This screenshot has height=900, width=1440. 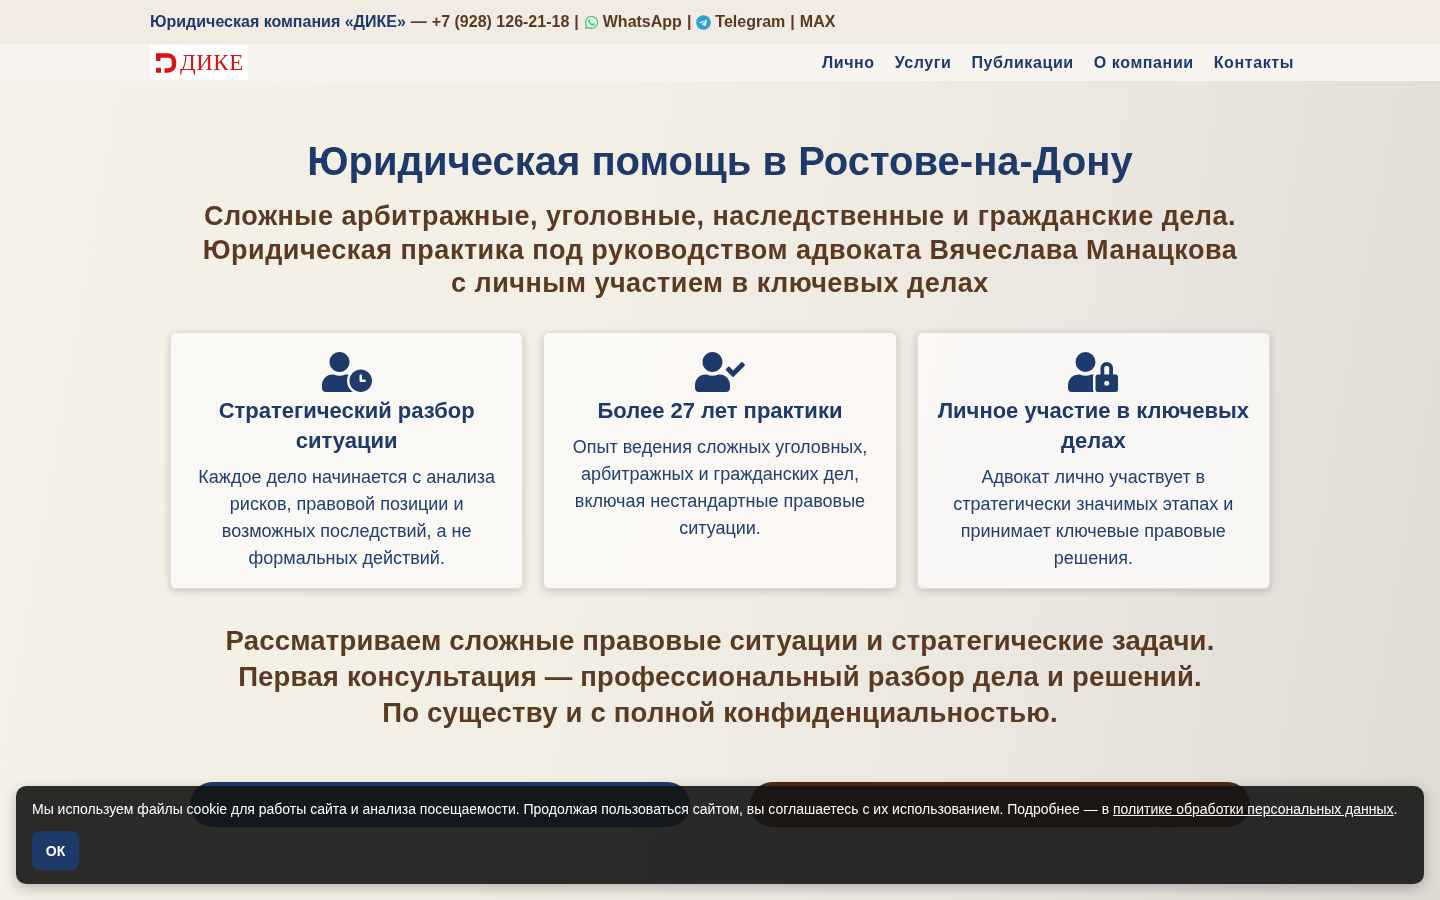 I want to click on company-name: Юридическая компания «ДИКЕ», so click(x=278, y=22).